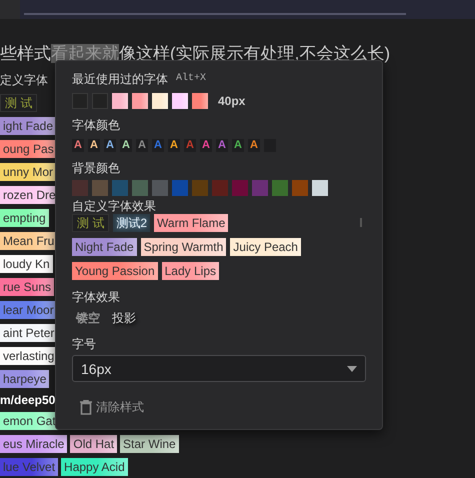 The height and width of the screenshot is (478, 475). What do you see at coordinates (183, 247) in the screenshot?
I see `gradient-tag: Spring Warmth` at bounding box center [183, 247].